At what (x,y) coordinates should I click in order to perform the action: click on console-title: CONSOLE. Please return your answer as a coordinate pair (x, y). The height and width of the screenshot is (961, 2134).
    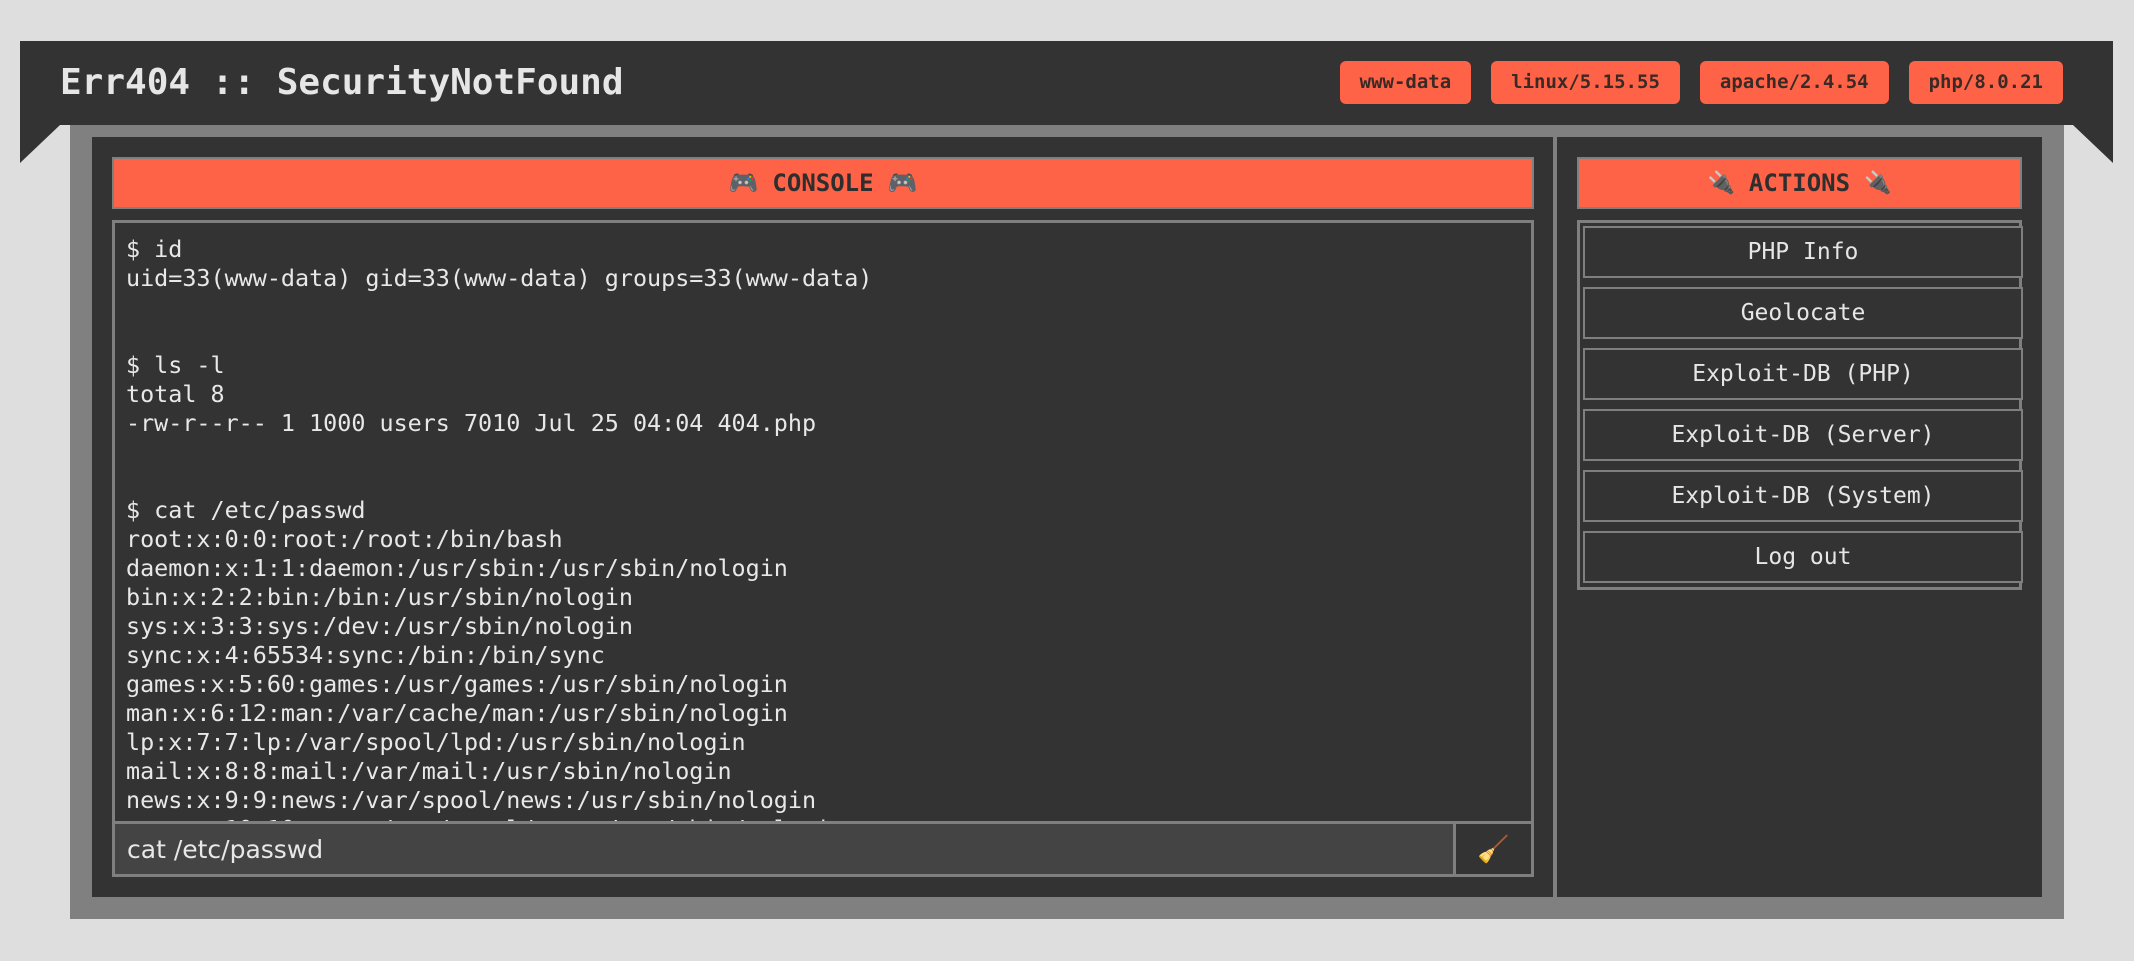
    Looking at the image, I should click on (823, 183).